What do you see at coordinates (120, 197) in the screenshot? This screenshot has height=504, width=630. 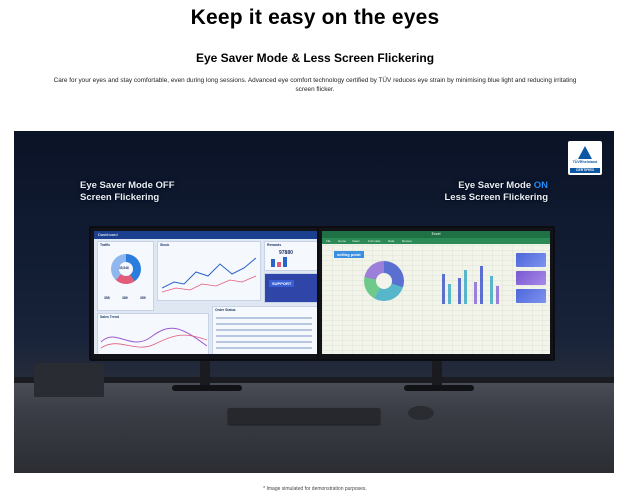 I see `overlay-left-line2: Screen Flickering` at bounding box center [120, 197].